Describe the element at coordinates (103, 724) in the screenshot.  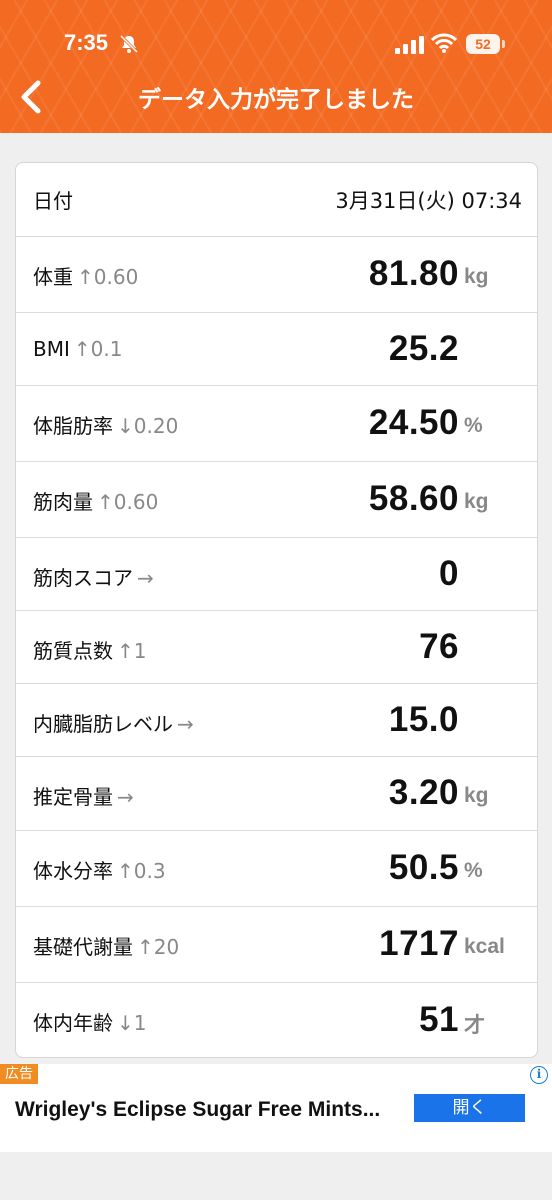
I see `visceral-fat-name: 内臓脂肪レベル` at that location.